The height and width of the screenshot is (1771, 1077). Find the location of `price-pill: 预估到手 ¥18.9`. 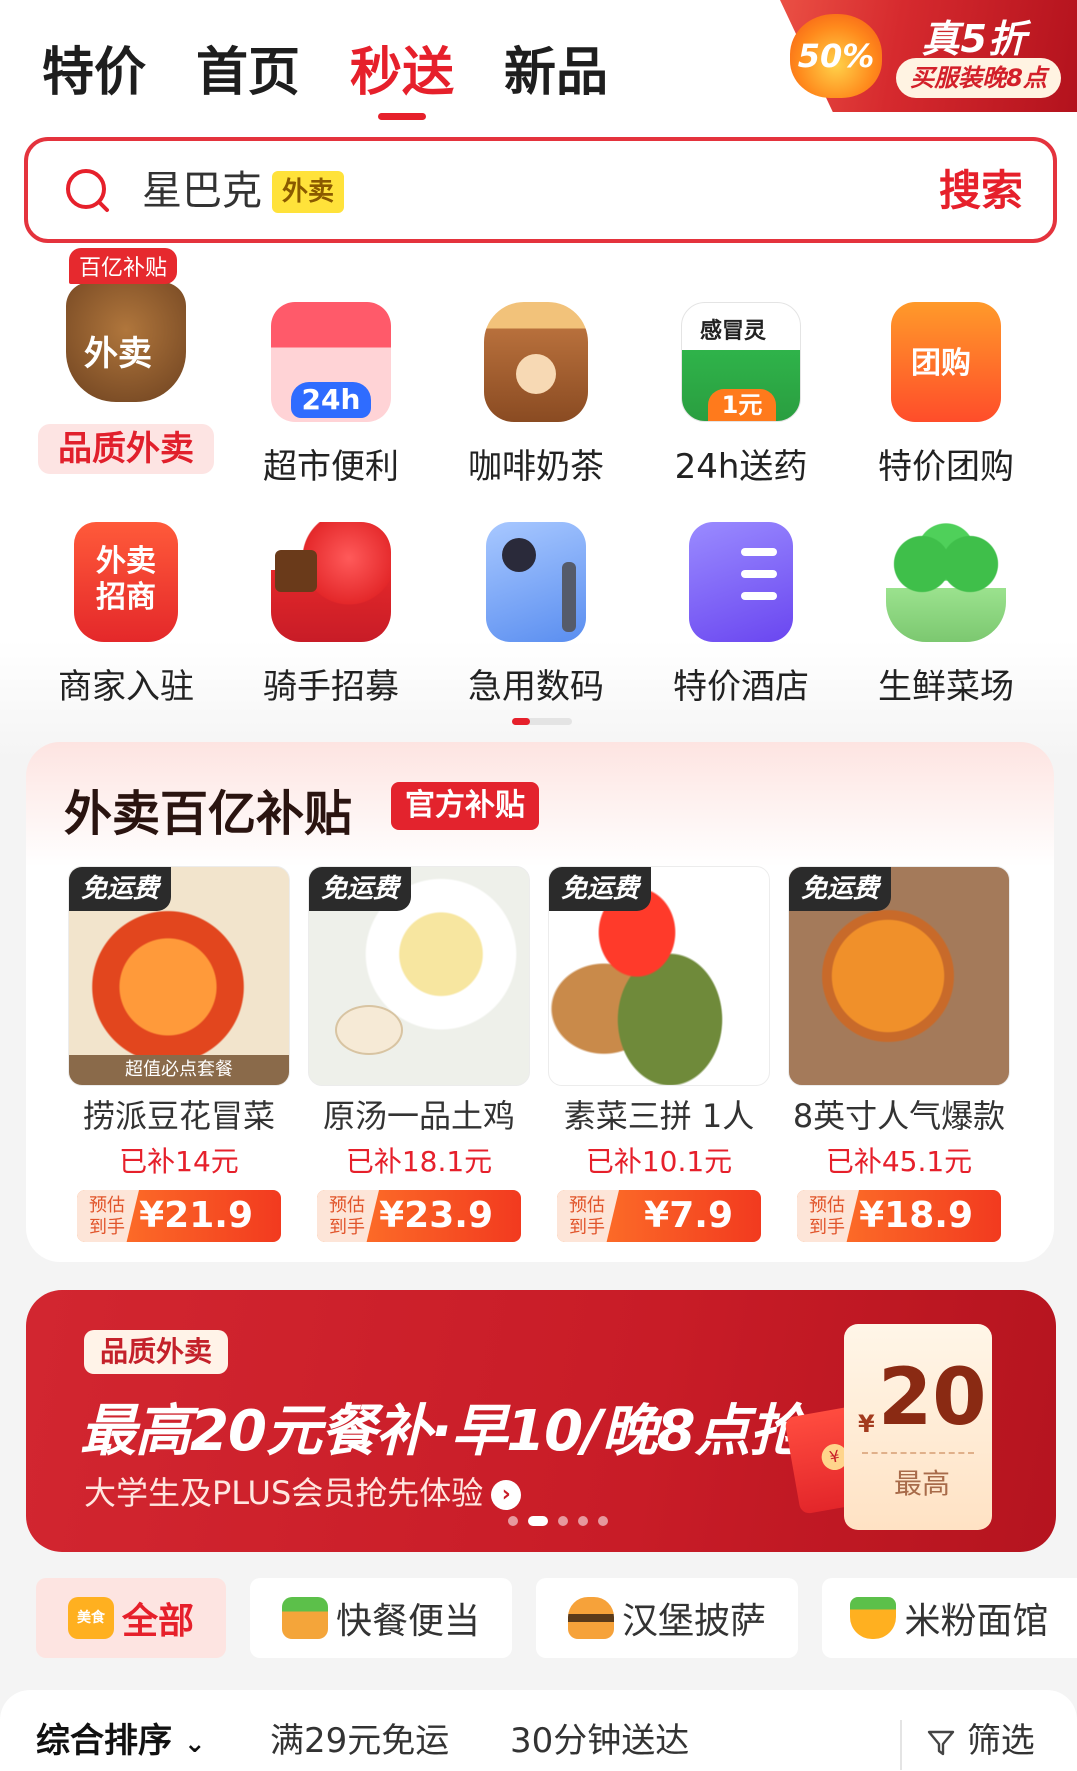

price-pill: 预估到手 ¥18.9 is located at coordinates (899, 1216).